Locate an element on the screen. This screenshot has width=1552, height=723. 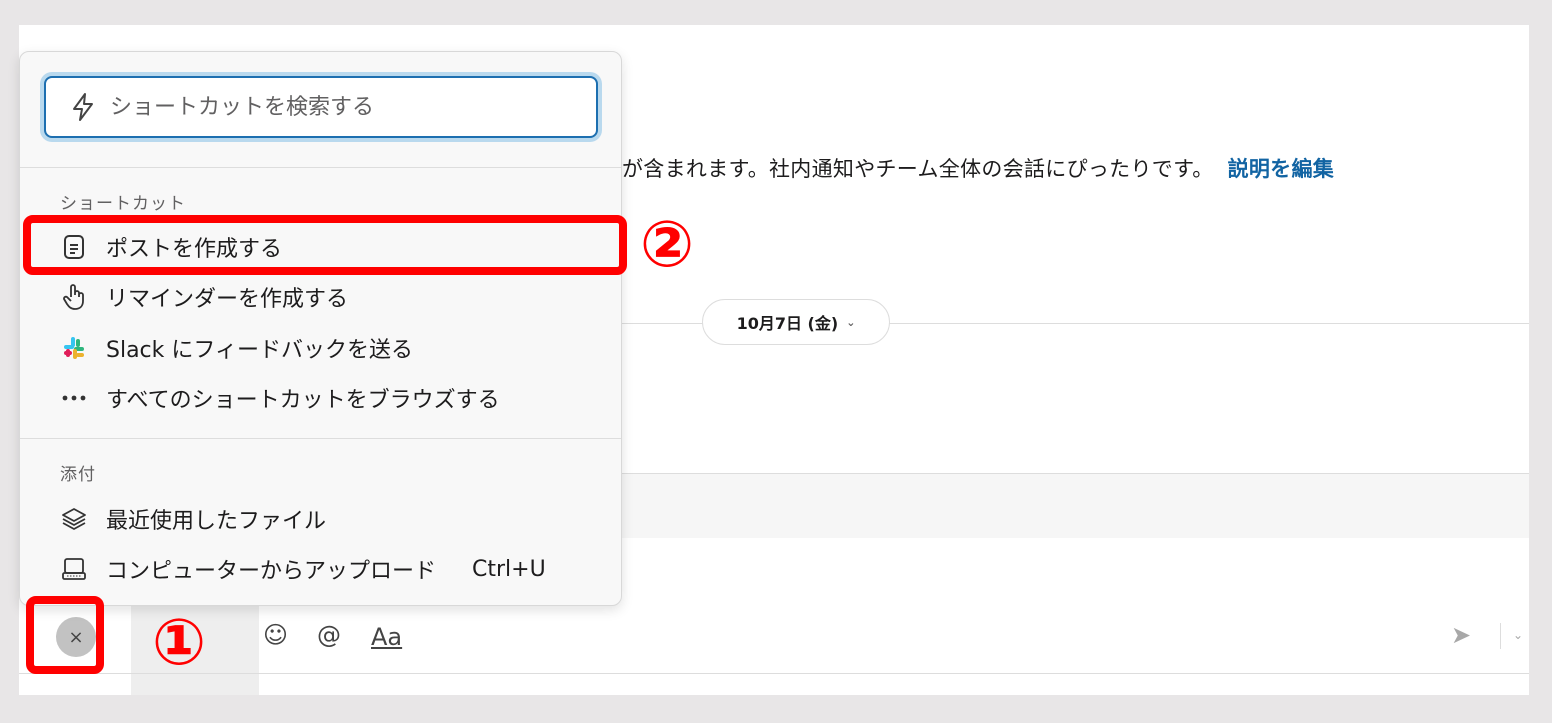
more-dots-icon is located at coordinates (74, 398).